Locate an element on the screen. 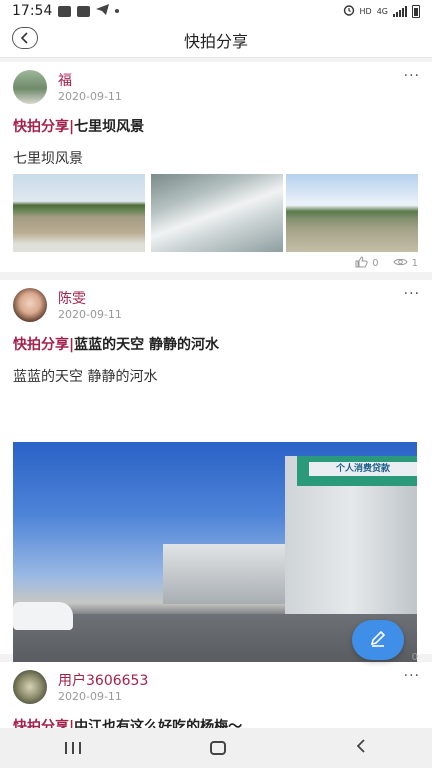 The height and width of the screenshot is (768, 432). photo-sign-text: 个人消费贷款 is located at coordinates (362, 469).